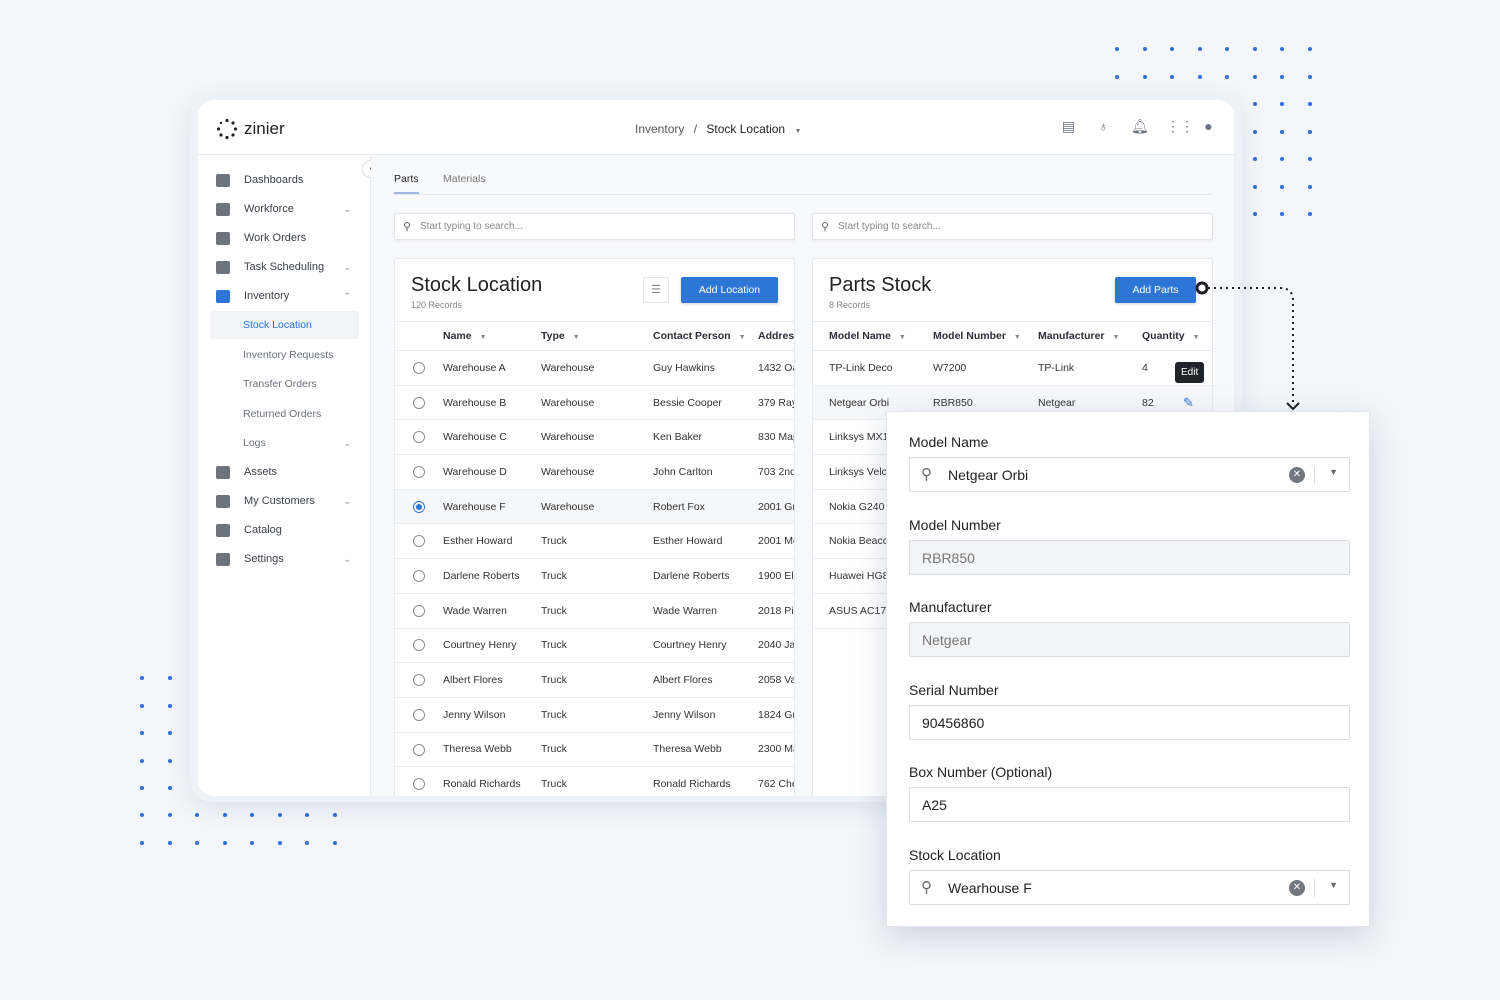 Image resolution: width=1500 pixels, height=1000 pixels. I want to click on field-value: A25, so click(934, 805).